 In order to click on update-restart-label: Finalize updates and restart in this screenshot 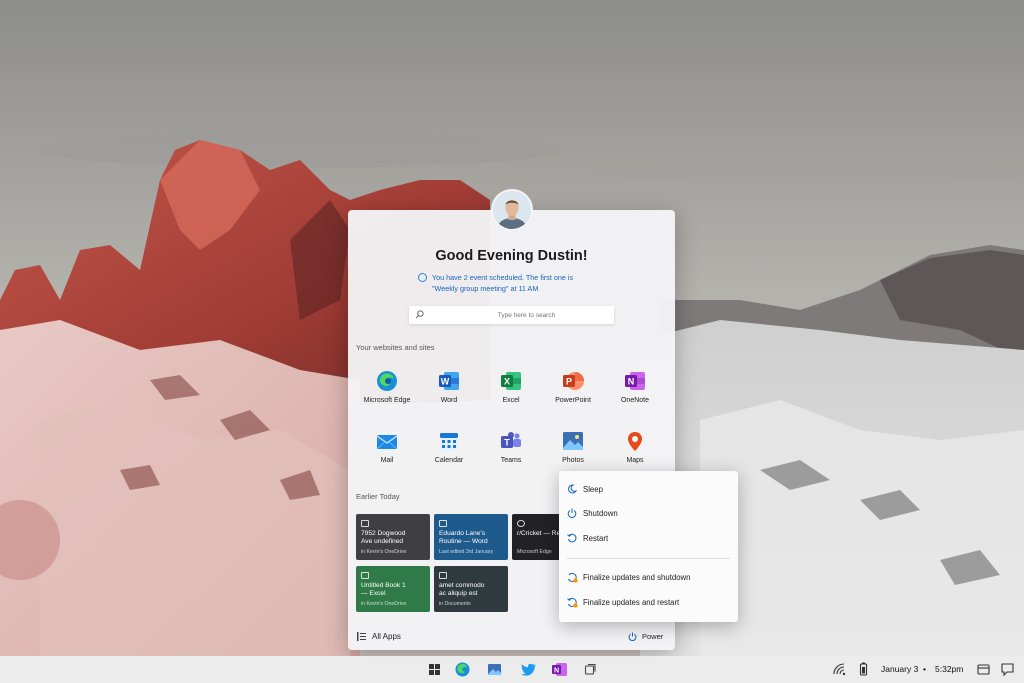, I will do `click(631, 602)`.